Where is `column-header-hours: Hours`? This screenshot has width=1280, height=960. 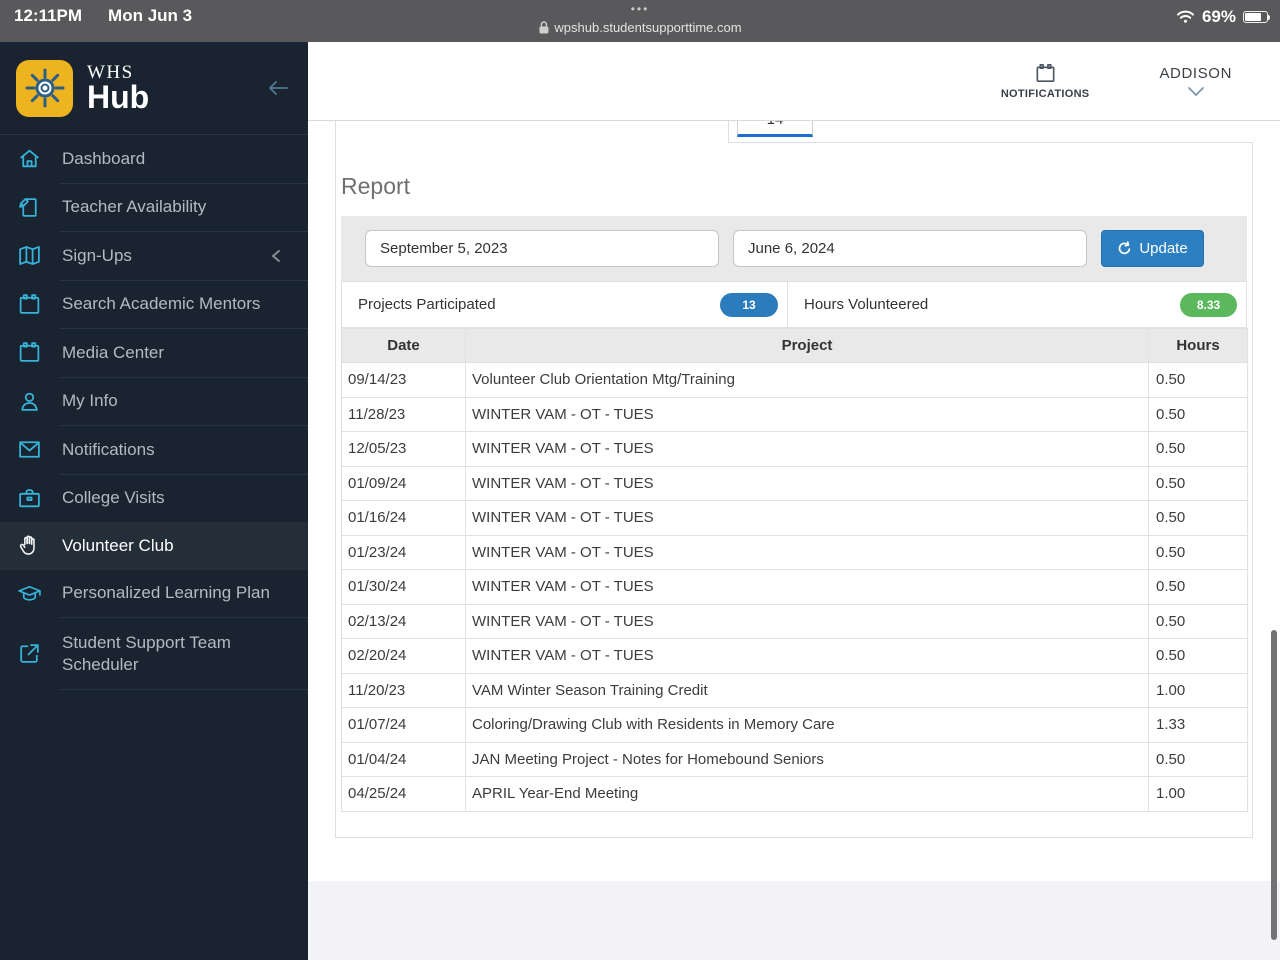 column-header-hours: Hours is located at coordinates (1198, 345).